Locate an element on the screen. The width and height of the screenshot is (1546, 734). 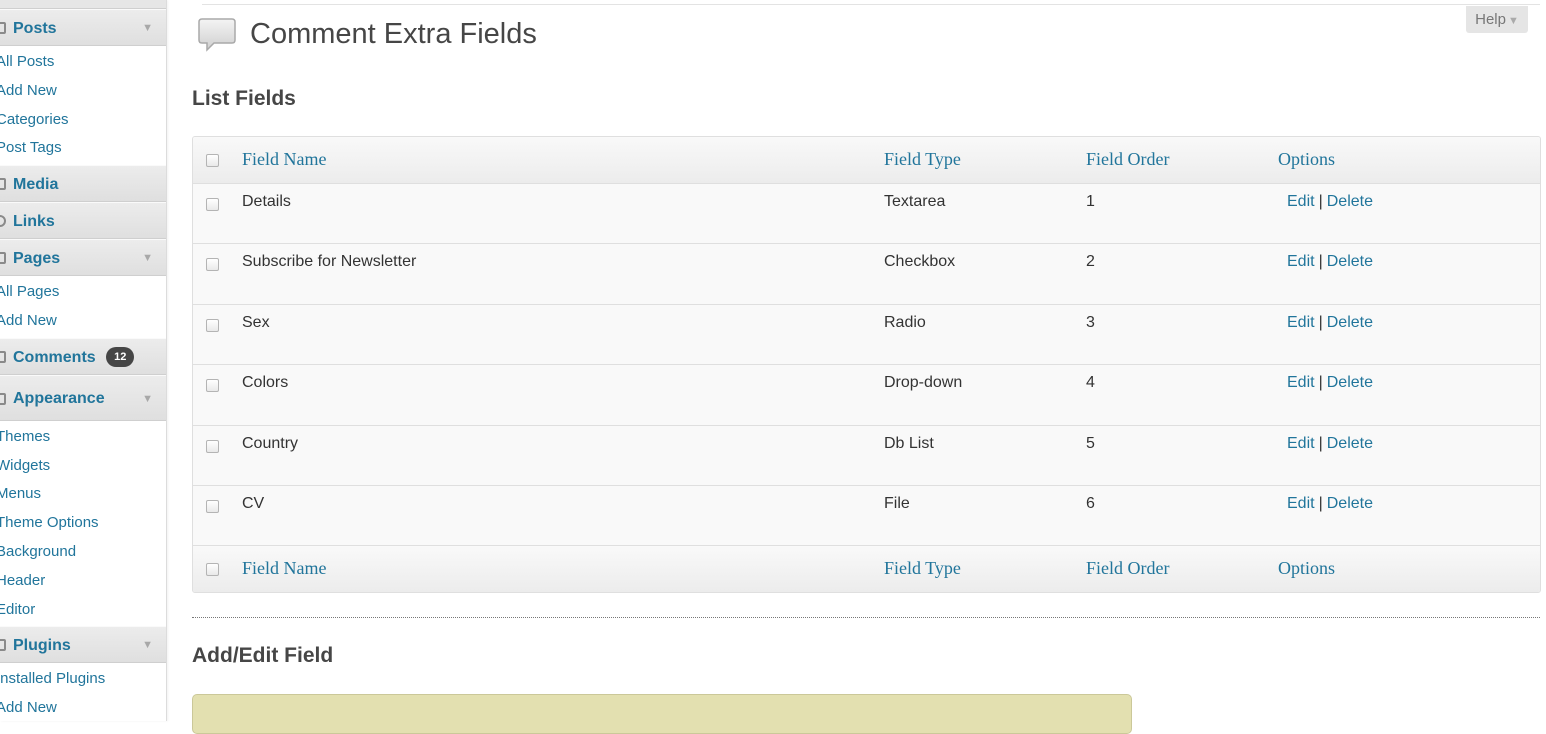
sidebar-item-all-posts: All Posts is located at coordinates (83, 62).